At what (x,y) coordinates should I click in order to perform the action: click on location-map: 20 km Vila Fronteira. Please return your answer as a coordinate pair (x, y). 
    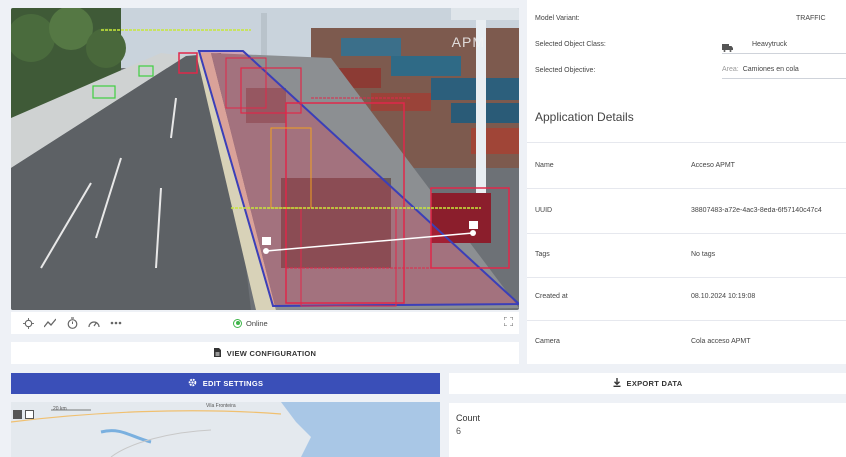
    Looking at the image, I should click on (225, 429).